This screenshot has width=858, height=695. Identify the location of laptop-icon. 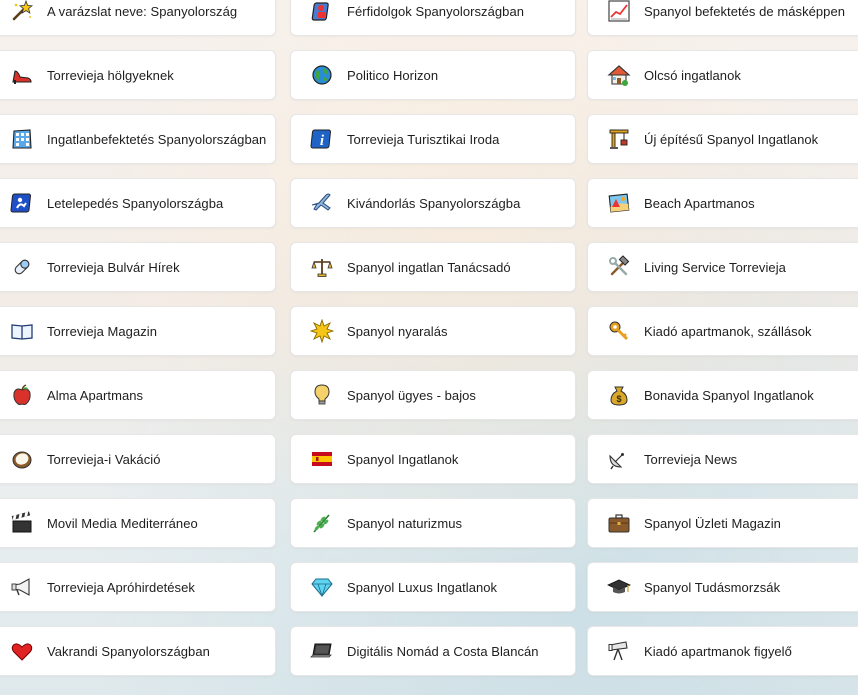
(322, 651).